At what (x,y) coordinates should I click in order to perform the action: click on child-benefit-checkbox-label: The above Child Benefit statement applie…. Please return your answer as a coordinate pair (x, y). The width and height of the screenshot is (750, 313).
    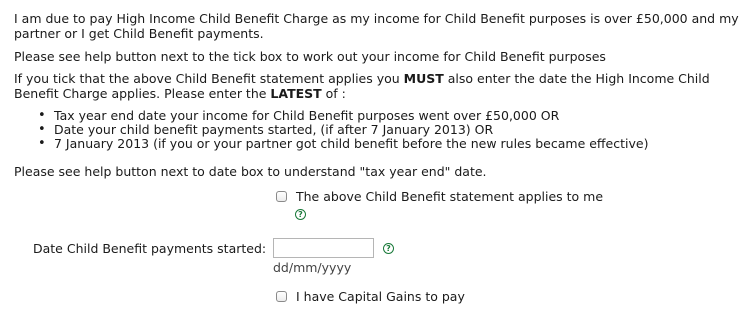
    Looking at the image, I should click on (449, 196).